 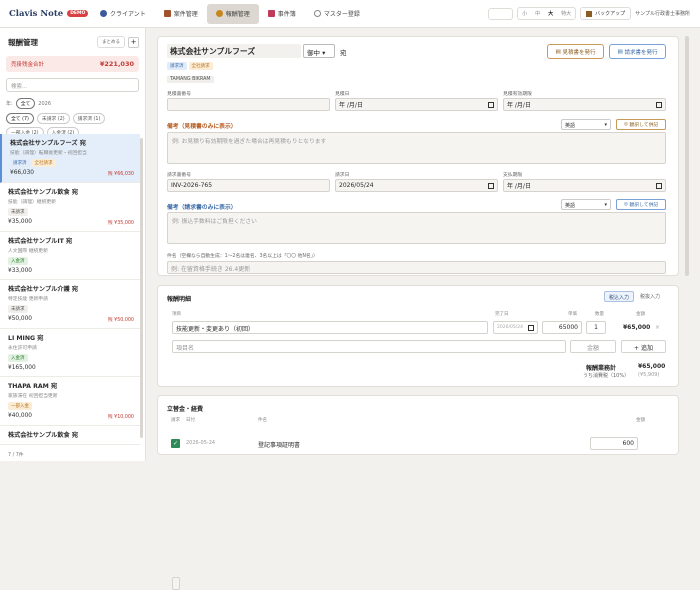 What do you see at coordinates (20, 406) in the screenshot?
I see `status-badge: 一部入金` at bounding box center [20, 406].